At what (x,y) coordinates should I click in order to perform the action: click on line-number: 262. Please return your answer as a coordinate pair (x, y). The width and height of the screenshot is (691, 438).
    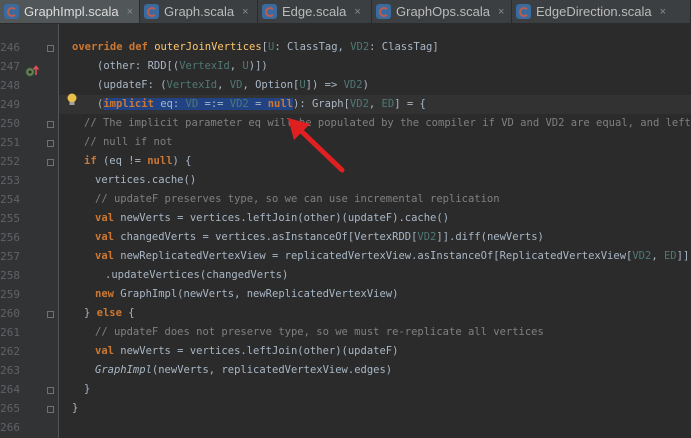
    Looking at the image, I should click on (10, 351).